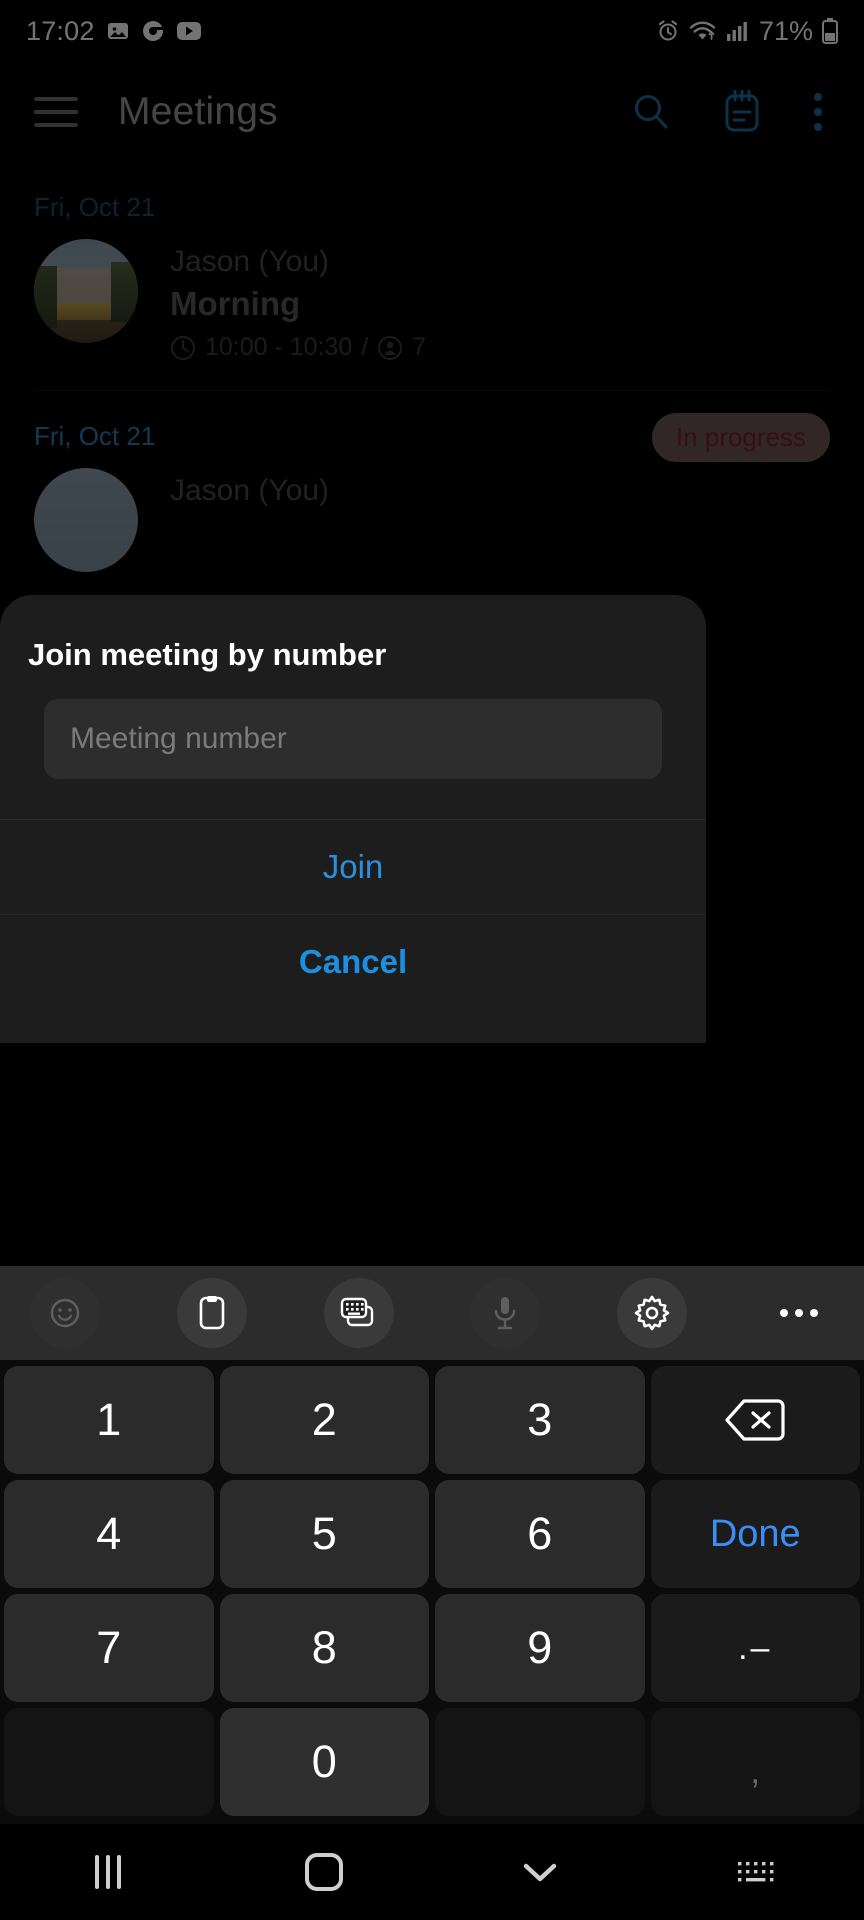 Image resolution: width=864 pixels, height=1920 pixels. I want to click on clipboard-icon, so click(211, 1313).